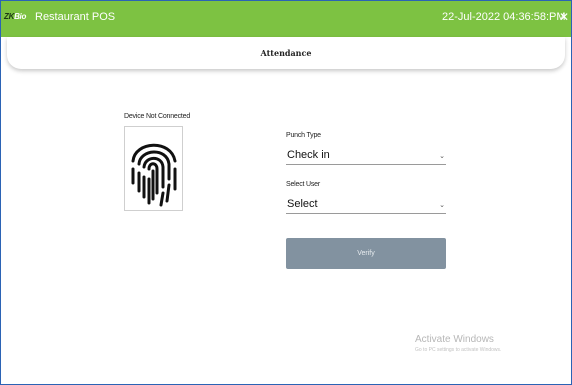  I want to click on activate-windows-title: Activate Windows, so click(454, 339).